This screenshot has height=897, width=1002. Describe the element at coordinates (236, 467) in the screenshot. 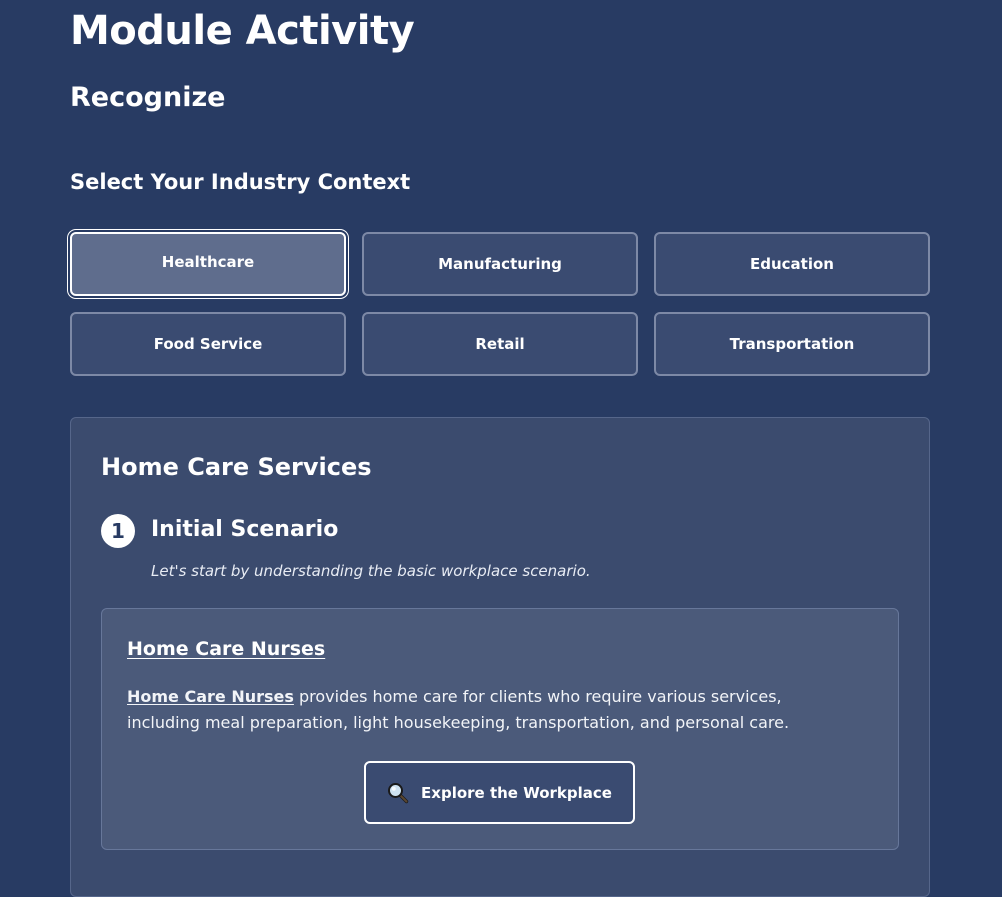

I see `scenario-card-title: Home Care Services` at that location.